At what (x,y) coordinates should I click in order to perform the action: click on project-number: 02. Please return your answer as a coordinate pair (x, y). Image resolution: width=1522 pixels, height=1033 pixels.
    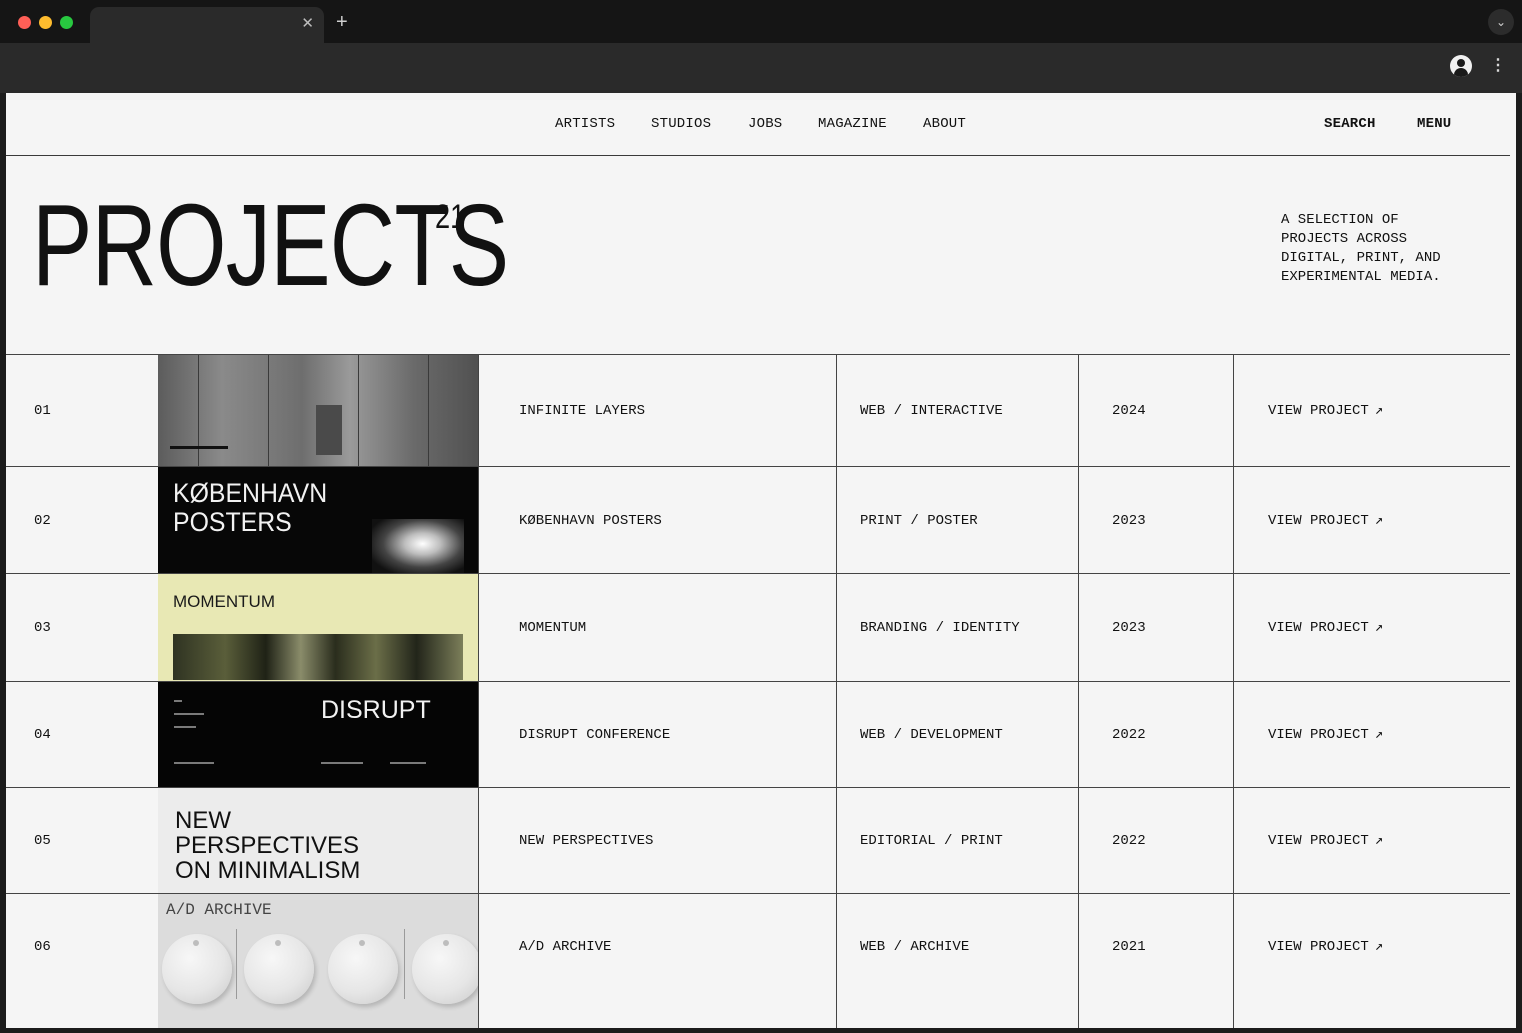
    Looking at the image, I should click on (42, 520).